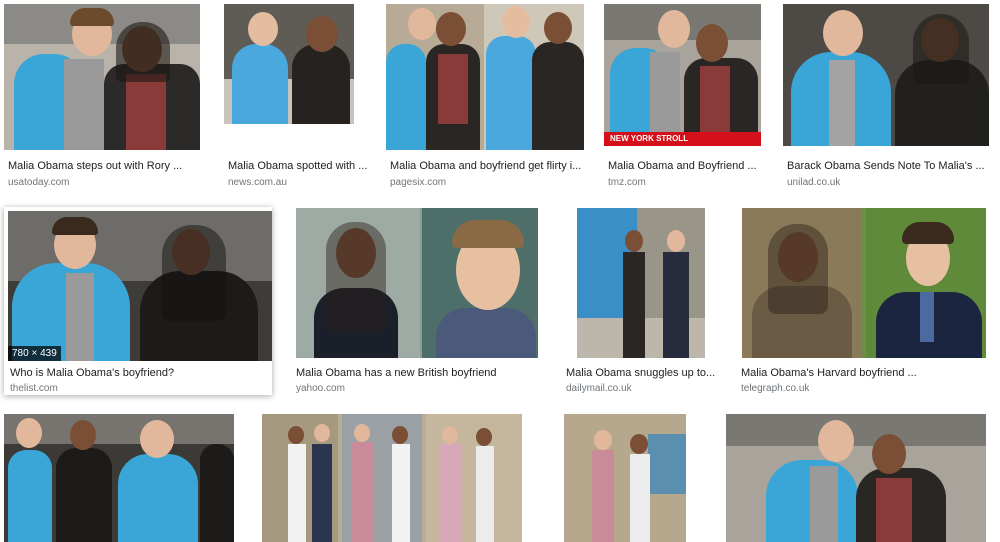 The image size is (1000, 542). What do you see at coordinates (257, 182) in the screenshot?
I see `result-source: news.com.au` at bounding box center [257, 182].